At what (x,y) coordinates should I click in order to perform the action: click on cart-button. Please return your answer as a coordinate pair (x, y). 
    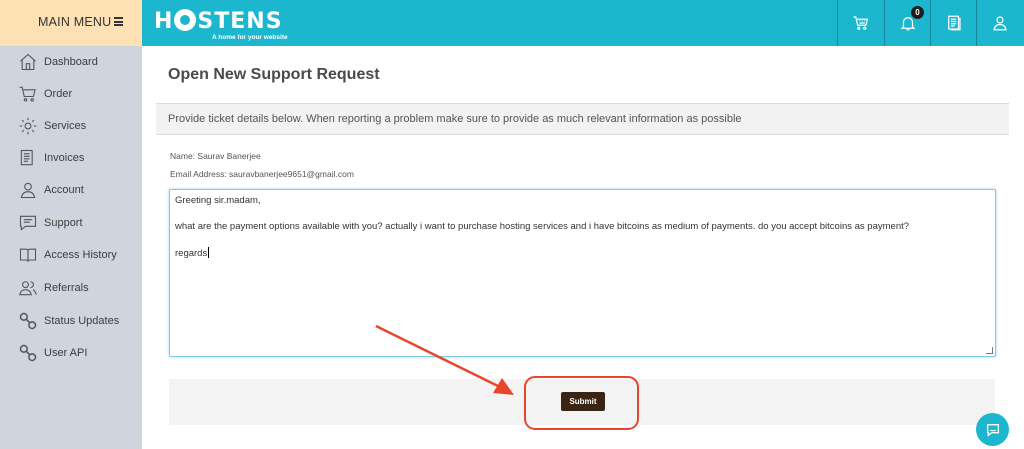
    Looking at the image, I should click on (860, 23).